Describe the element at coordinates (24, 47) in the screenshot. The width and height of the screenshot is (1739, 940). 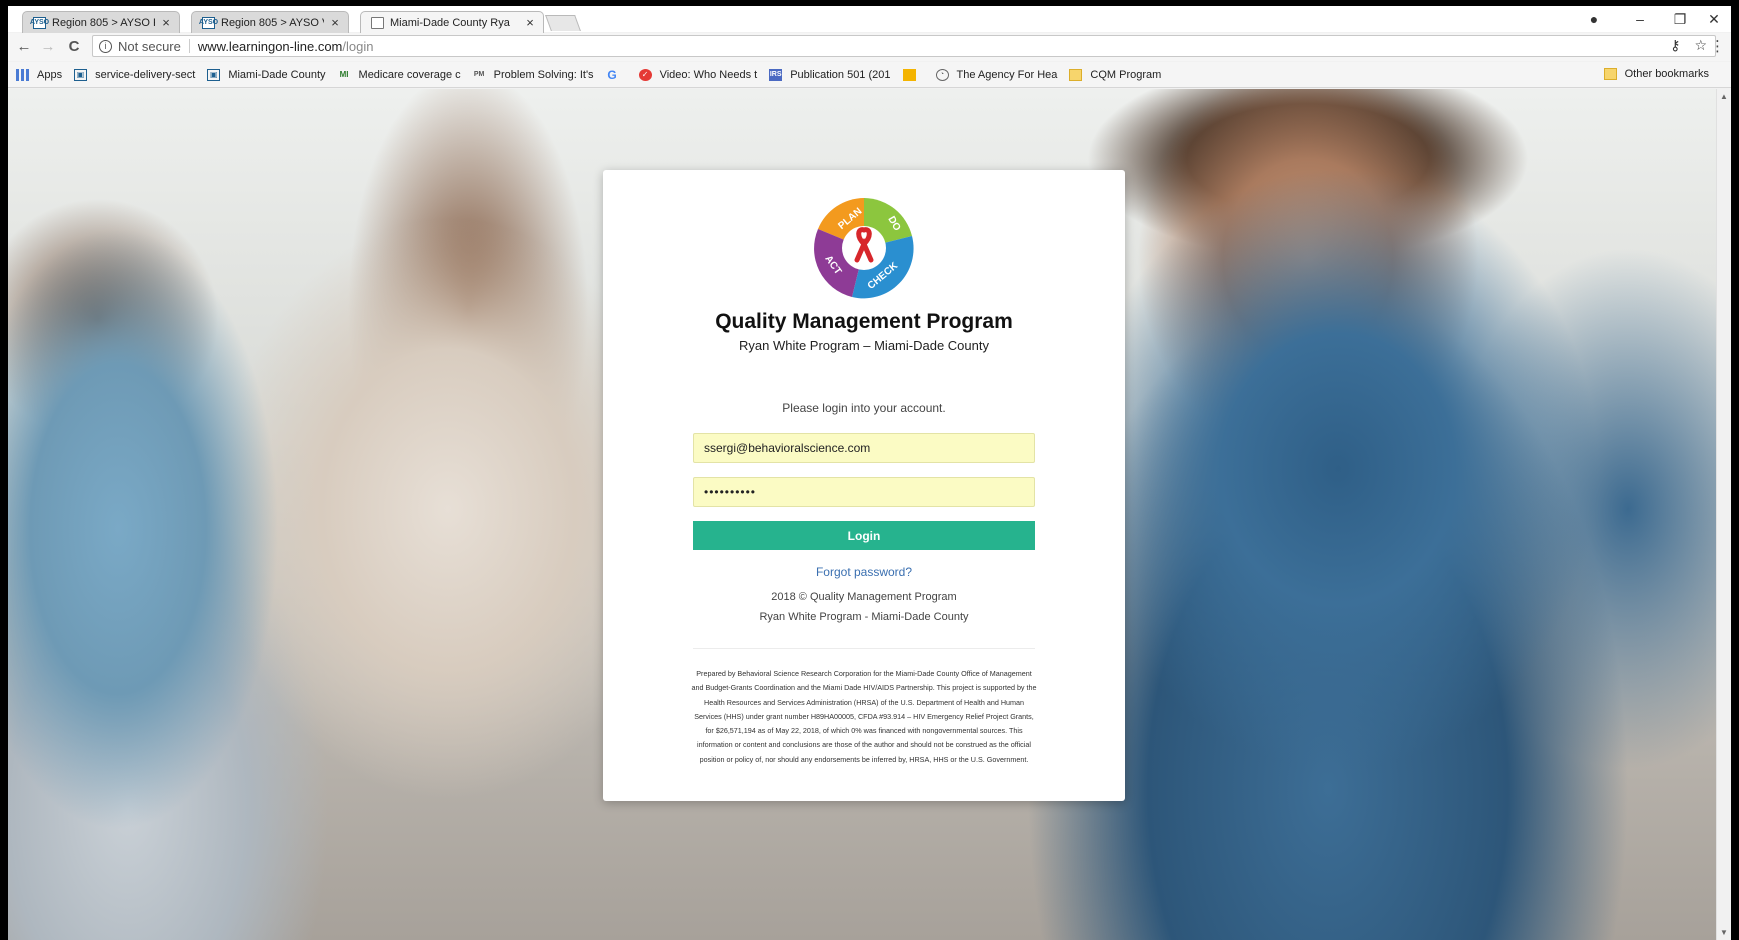
I see `back-button: ←` at that location.